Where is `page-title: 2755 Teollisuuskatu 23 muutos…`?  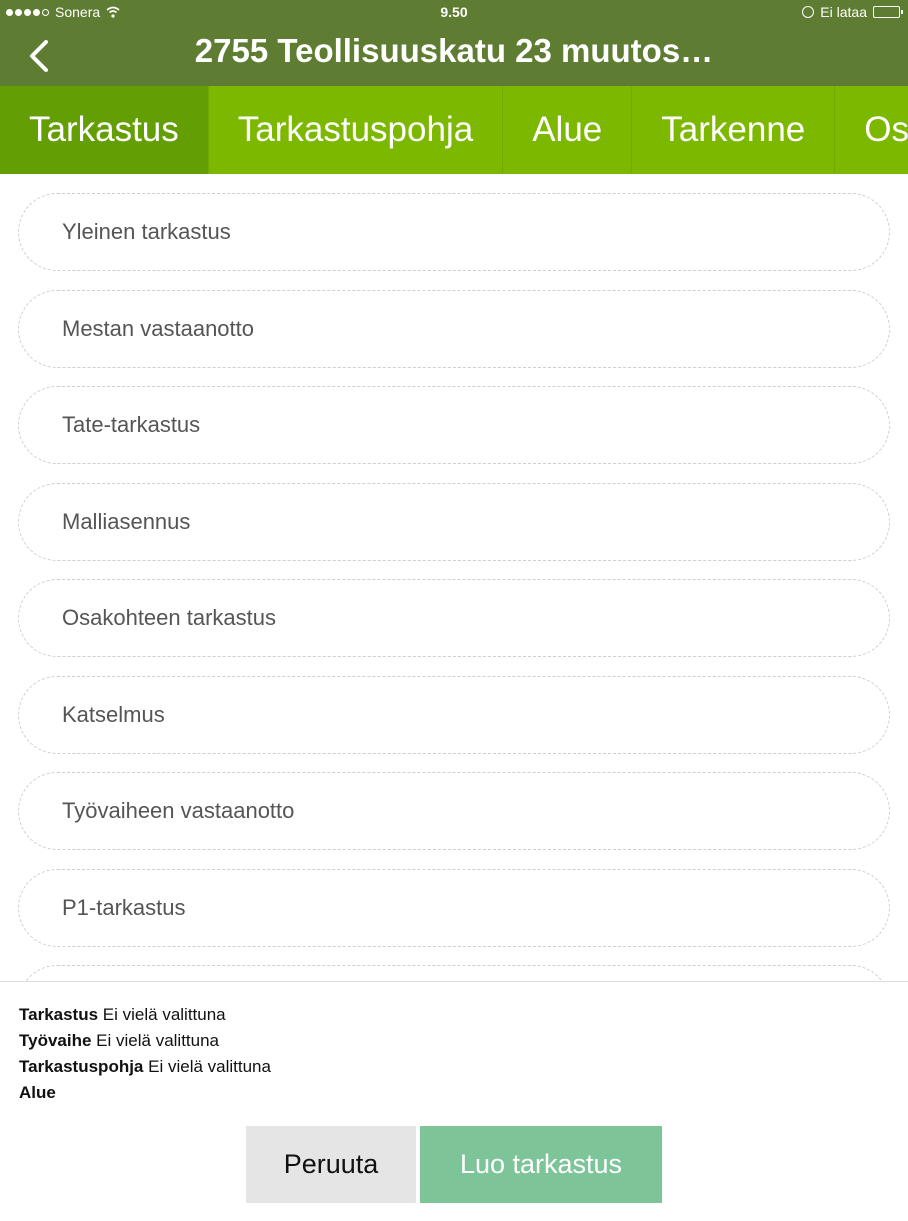 page-title: 2755 Teollisuuskatu 23 muutos… is located at coordinates (454, 50).